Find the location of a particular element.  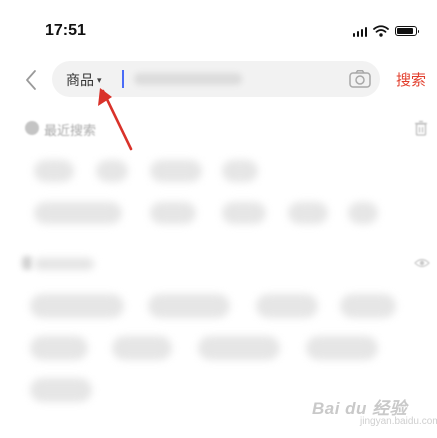

battery-icon is located at coordinates (407, 31).